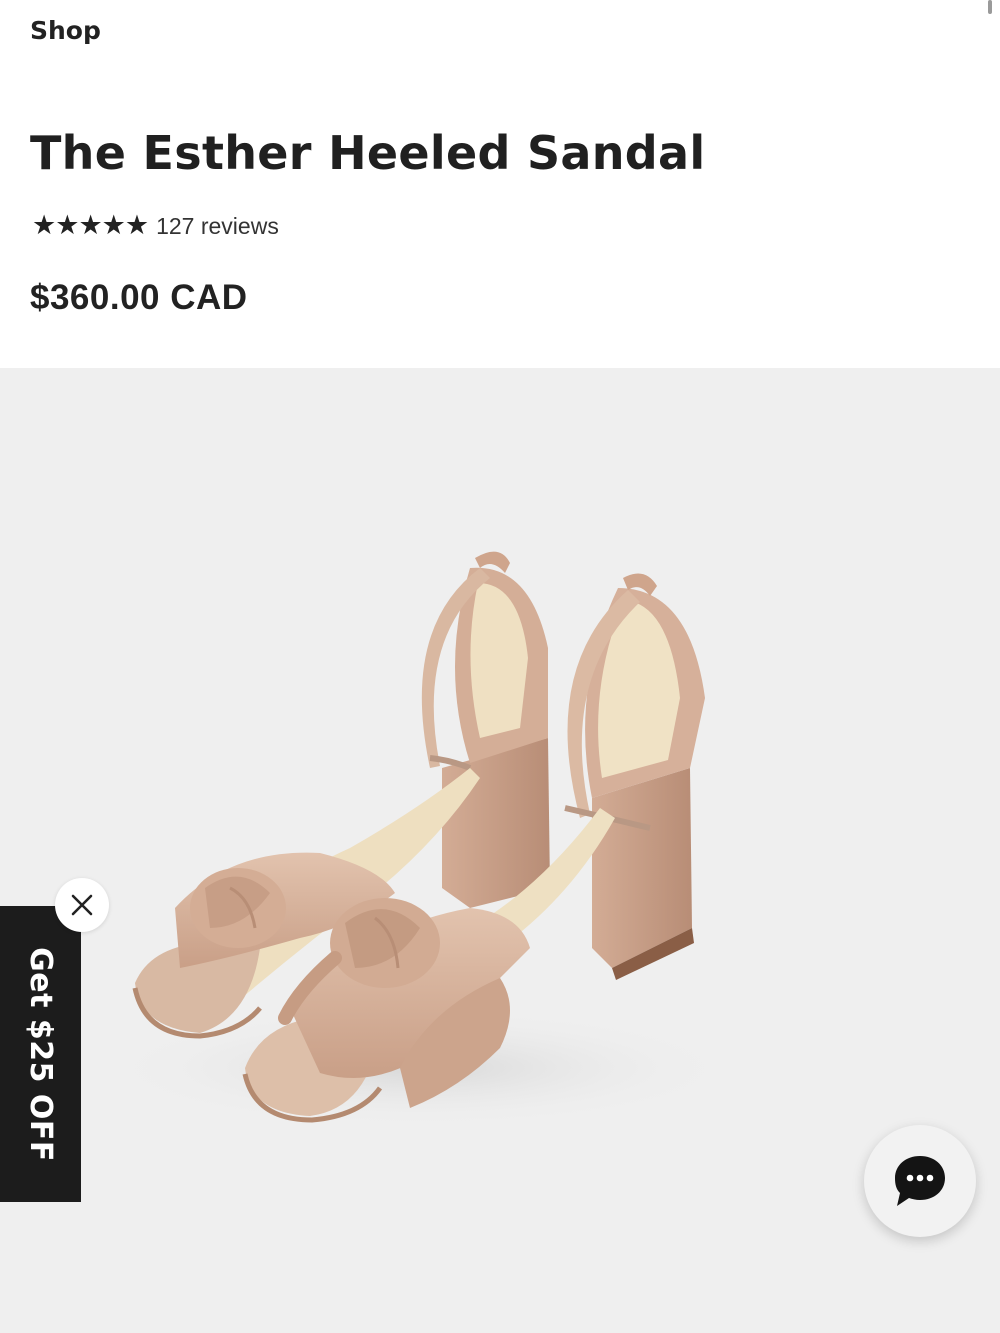 The image size is (1000, 1333). I want to click on rating-stars: ★ ★ ★ ★ ★, so click(91, 225).